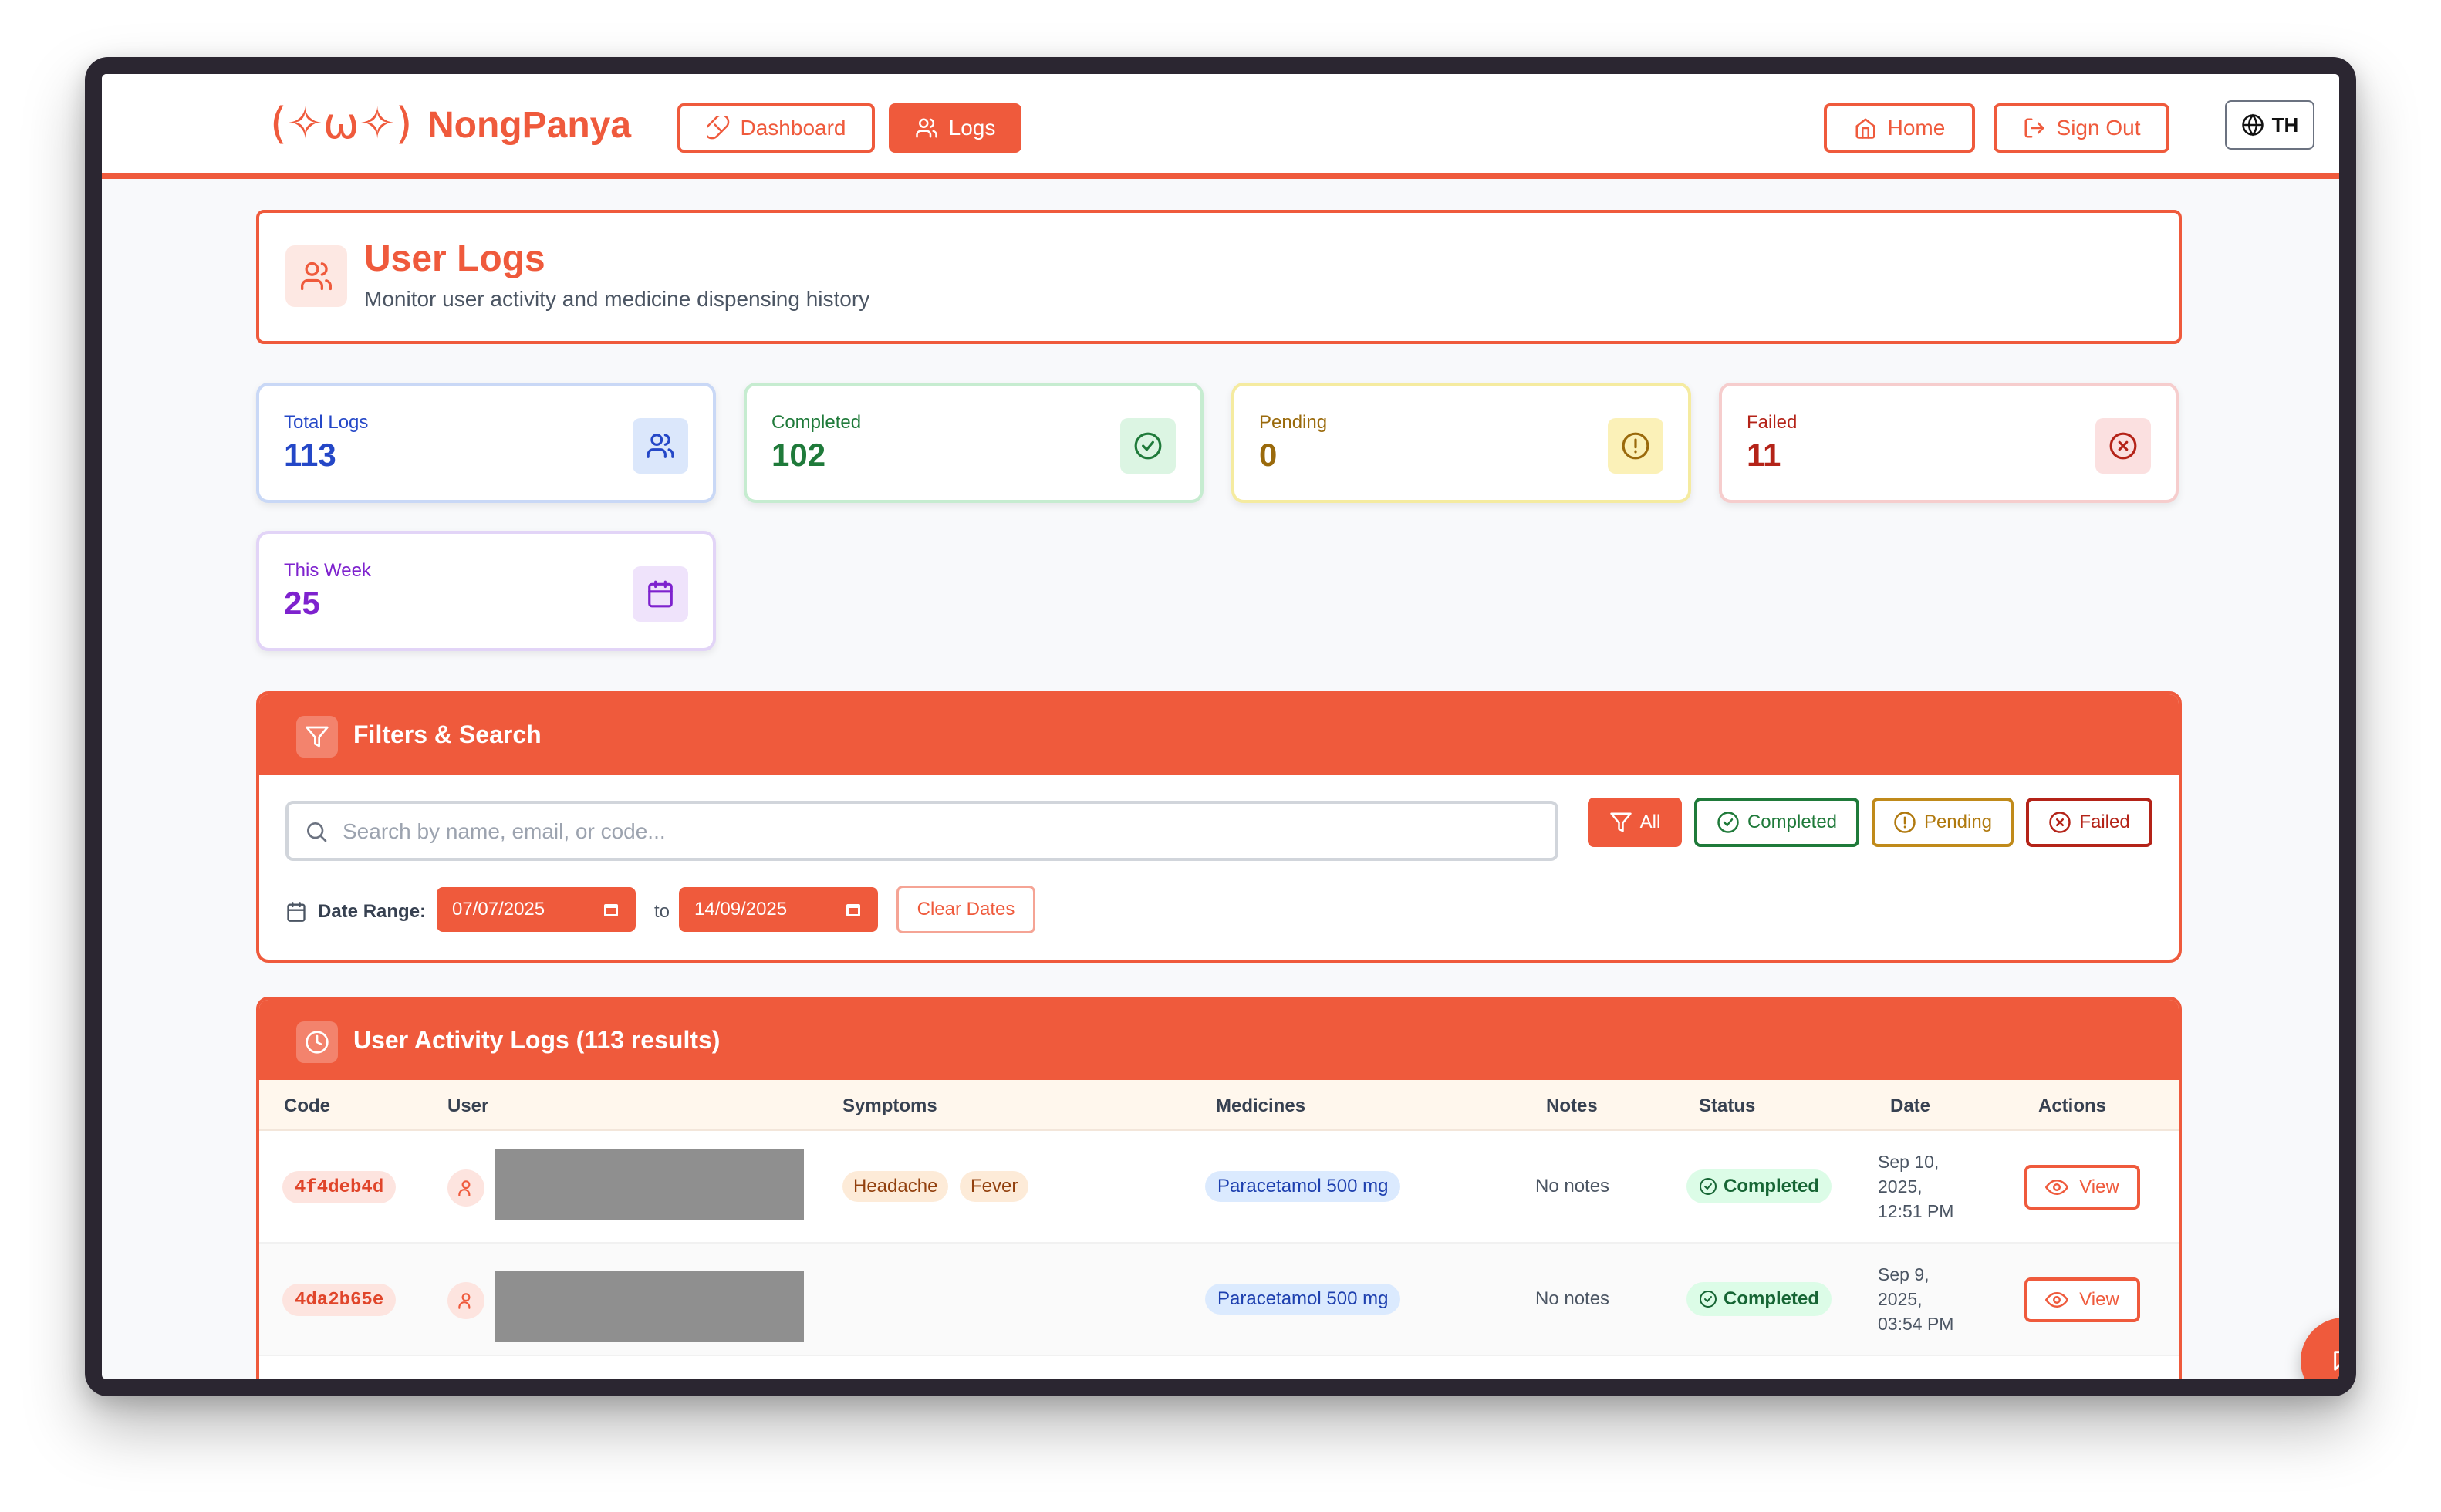 This screenshot has width=2441, height=1512. Describe the element at coordinates (486, 443) in the screenshot. I see `stat-card-total-logs: Total Logs 113` at that location.